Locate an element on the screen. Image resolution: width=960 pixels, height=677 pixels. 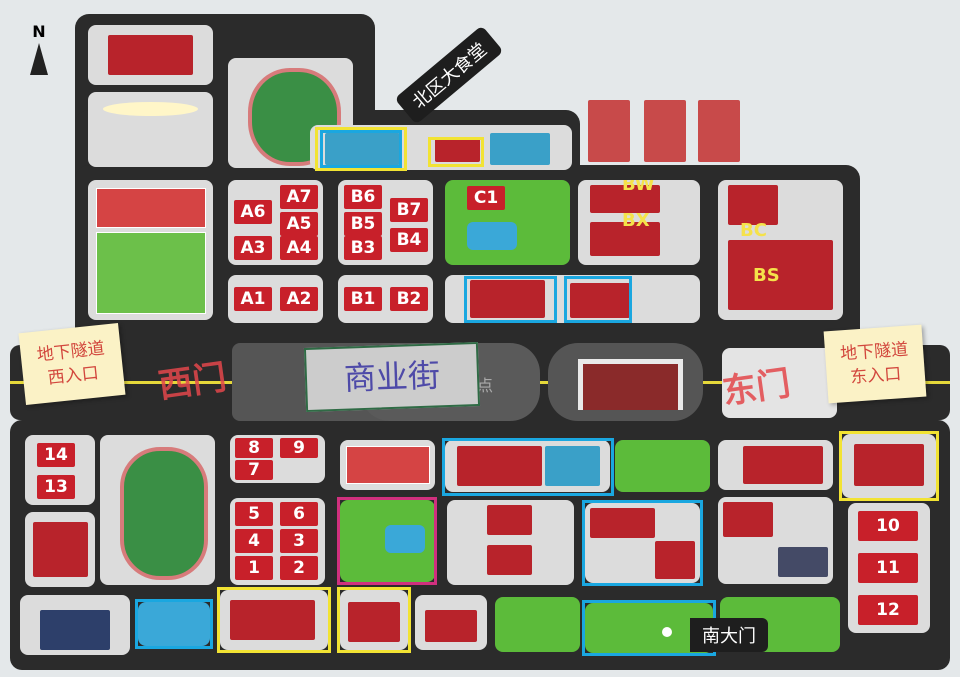
east-south-building is located at coordinates (775, 465).